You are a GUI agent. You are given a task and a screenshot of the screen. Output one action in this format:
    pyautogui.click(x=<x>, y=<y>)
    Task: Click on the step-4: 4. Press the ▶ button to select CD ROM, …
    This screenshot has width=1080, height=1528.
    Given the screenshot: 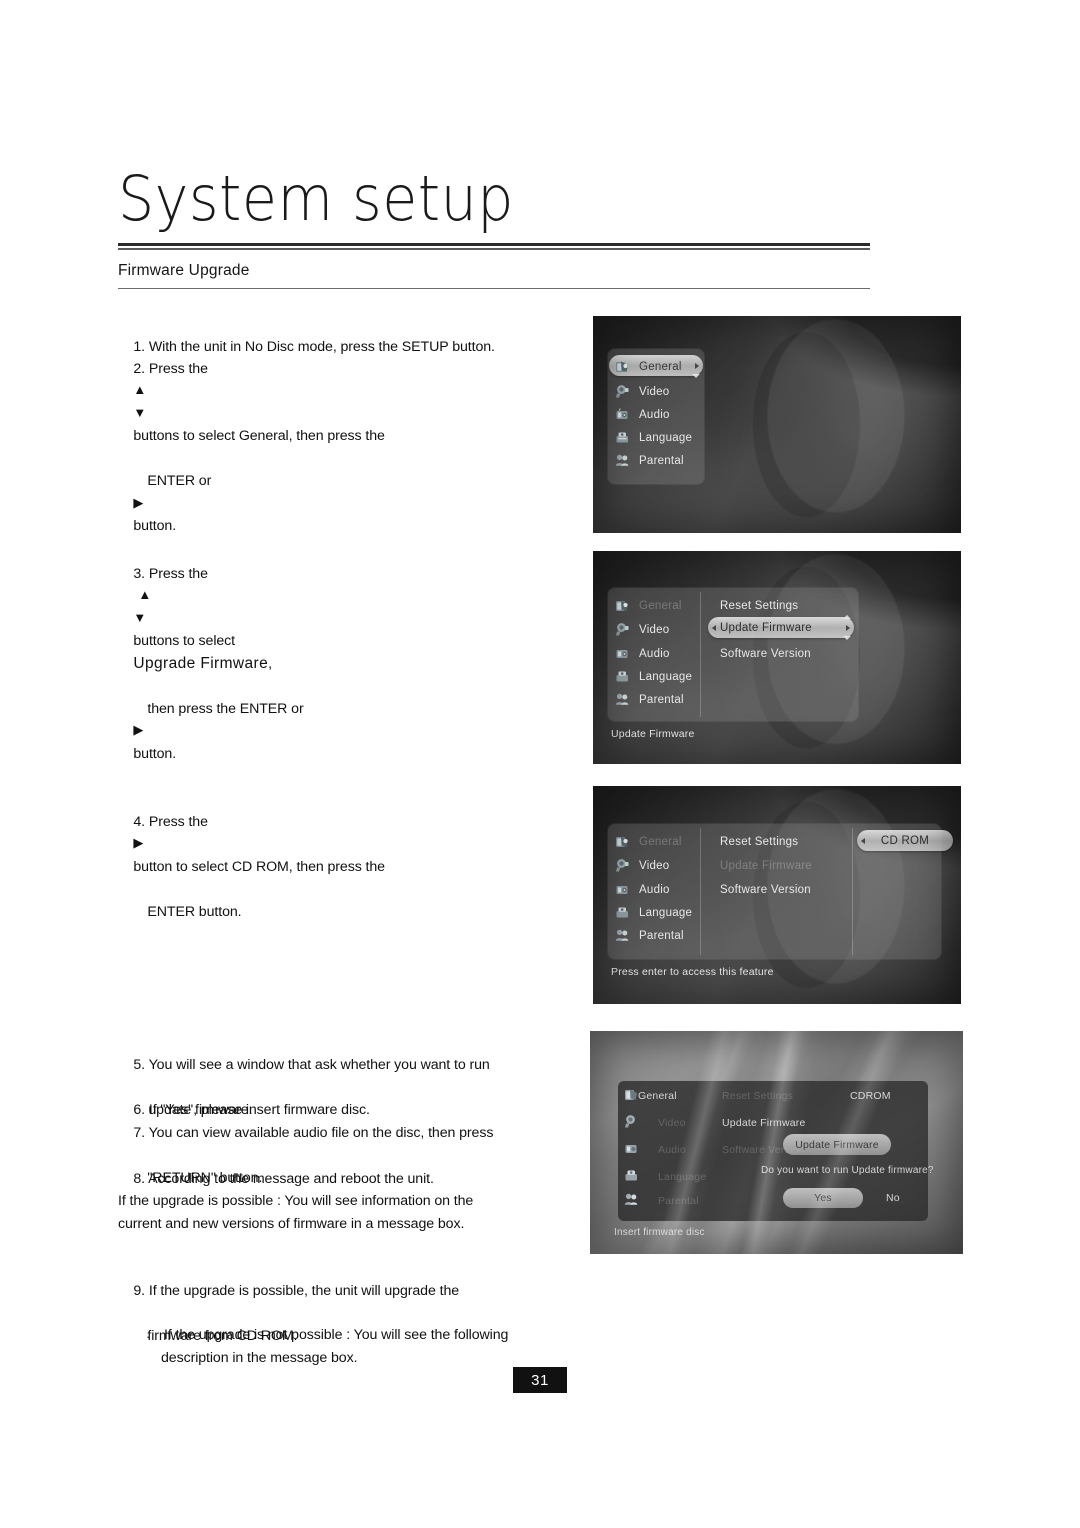 What is the action you would take?
    pyautogui.click(x=259, y=866)
    